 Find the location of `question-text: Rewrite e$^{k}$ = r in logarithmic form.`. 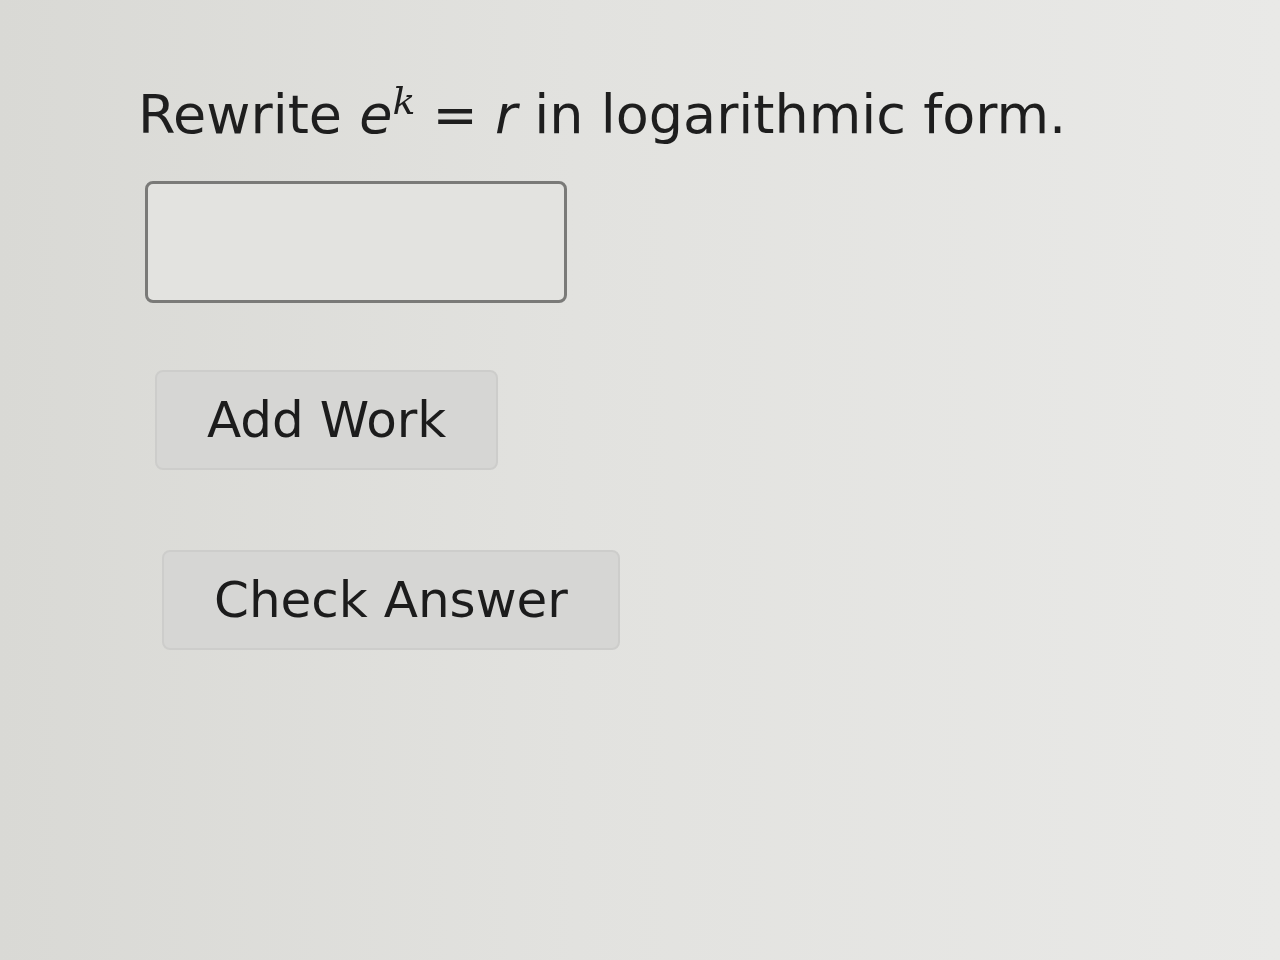

question-text: Rewrite e$^{k}$ = r in logarithmic form. is located at coordinates (602, 114).